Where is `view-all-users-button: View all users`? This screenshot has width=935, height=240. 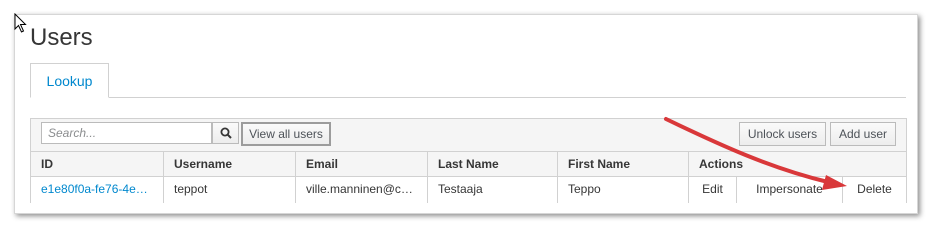 view-all-users-button: View all users is located at coordinates (286, 134).